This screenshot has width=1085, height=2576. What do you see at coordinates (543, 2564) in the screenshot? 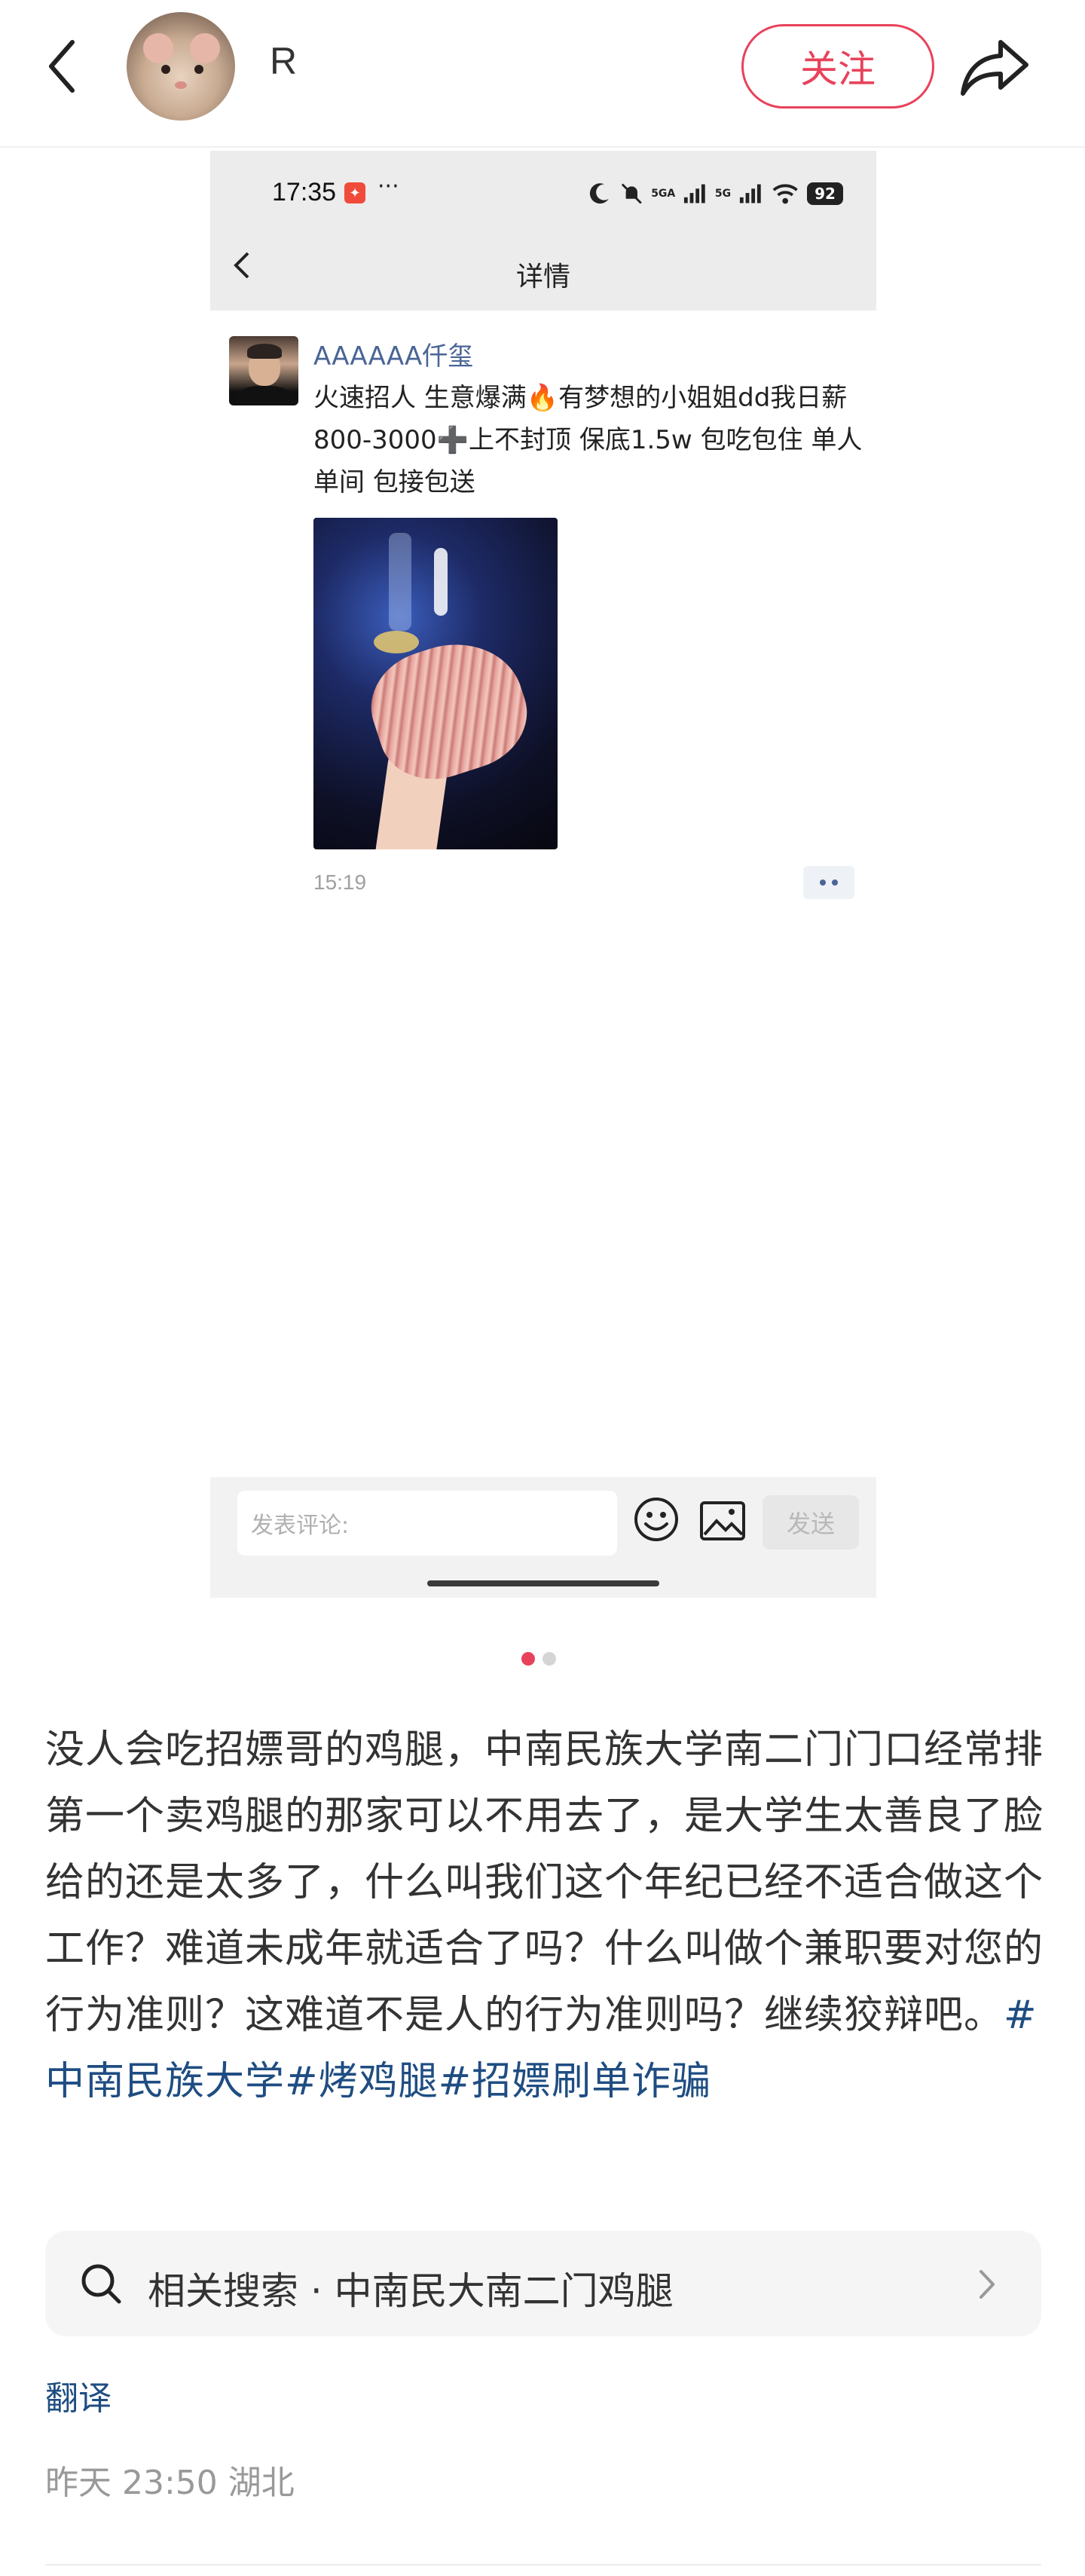
I see `divider` at bounding box center [543, 2564].